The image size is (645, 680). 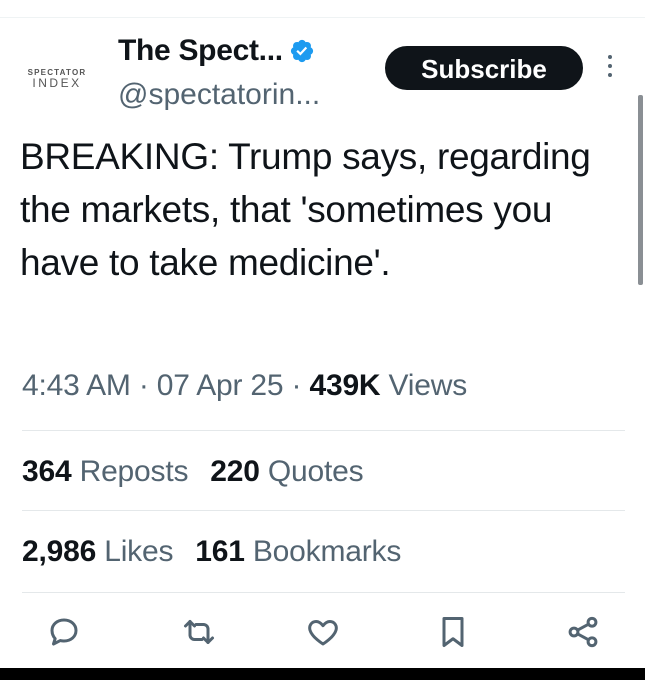 What do you see at coordinates (640, 190) in the screenshot?
I see `scrollbar` at bounding box center [640, 190].